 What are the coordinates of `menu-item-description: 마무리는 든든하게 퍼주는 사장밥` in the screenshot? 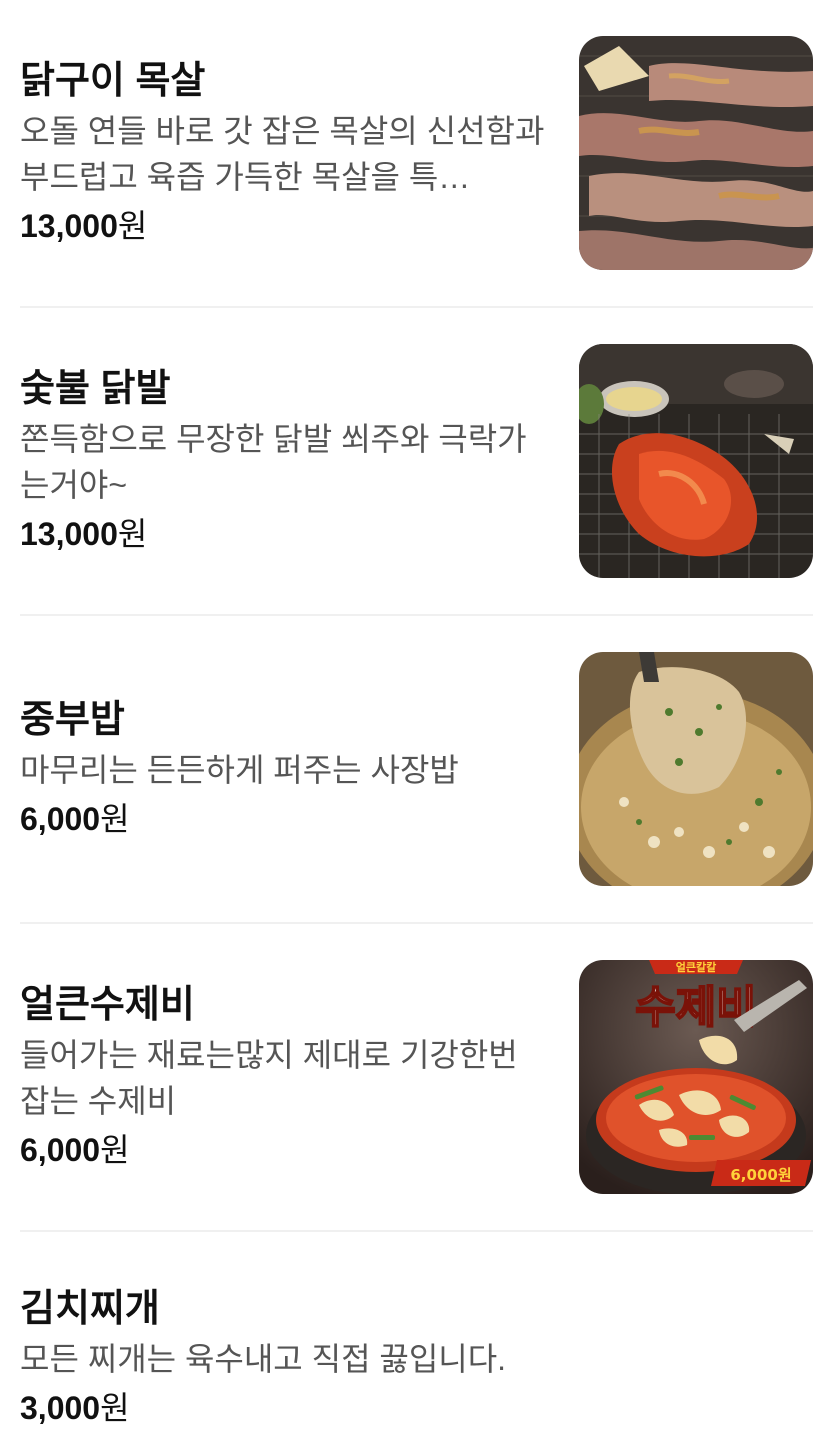 It's located at (239, 770).